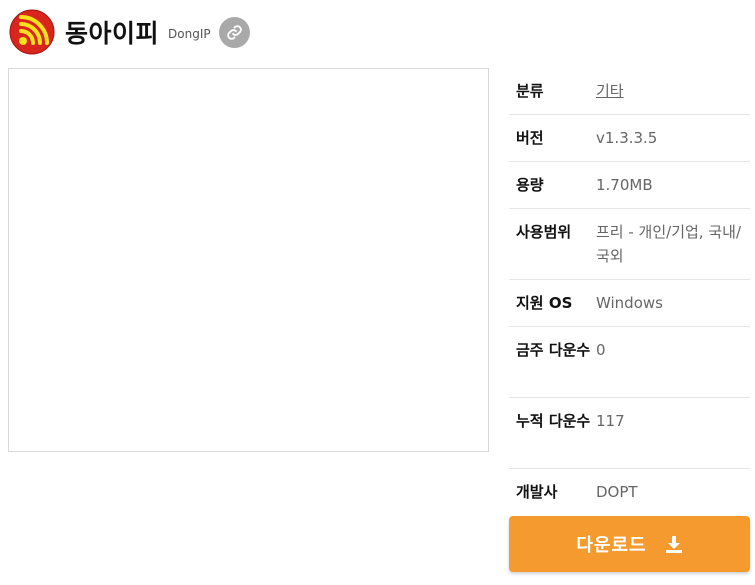 The image size is (755, 585). What do you see at coordinates (553, 350) in the screenshot?
I see `info-label: 금주 다운수` at bounding box center [553, 350].